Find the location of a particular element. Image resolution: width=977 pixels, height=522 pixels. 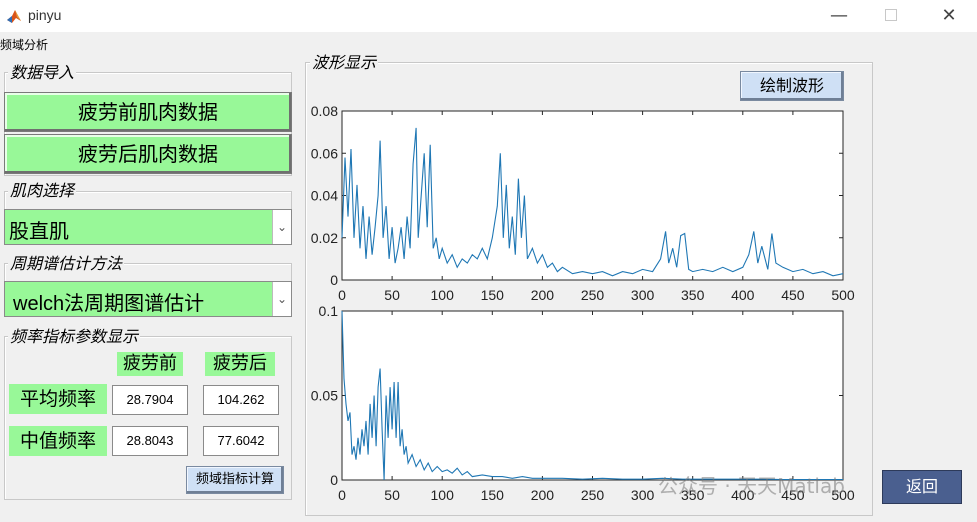

x-tick-label: 400 is located at coordinates (743, 295).